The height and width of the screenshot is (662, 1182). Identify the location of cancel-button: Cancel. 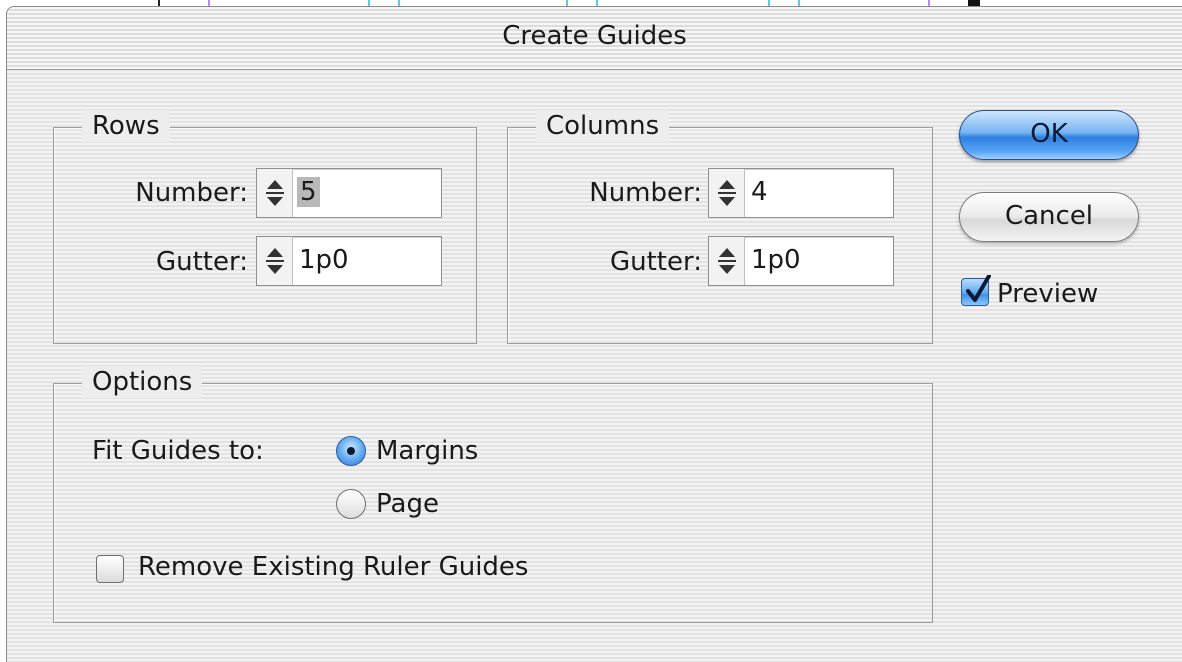
(1049, 217).